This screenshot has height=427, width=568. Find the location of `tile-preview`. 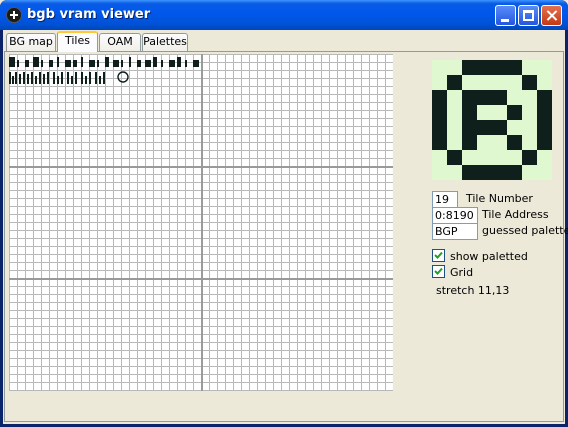

tile-preview is located at coordinates (492, 120).